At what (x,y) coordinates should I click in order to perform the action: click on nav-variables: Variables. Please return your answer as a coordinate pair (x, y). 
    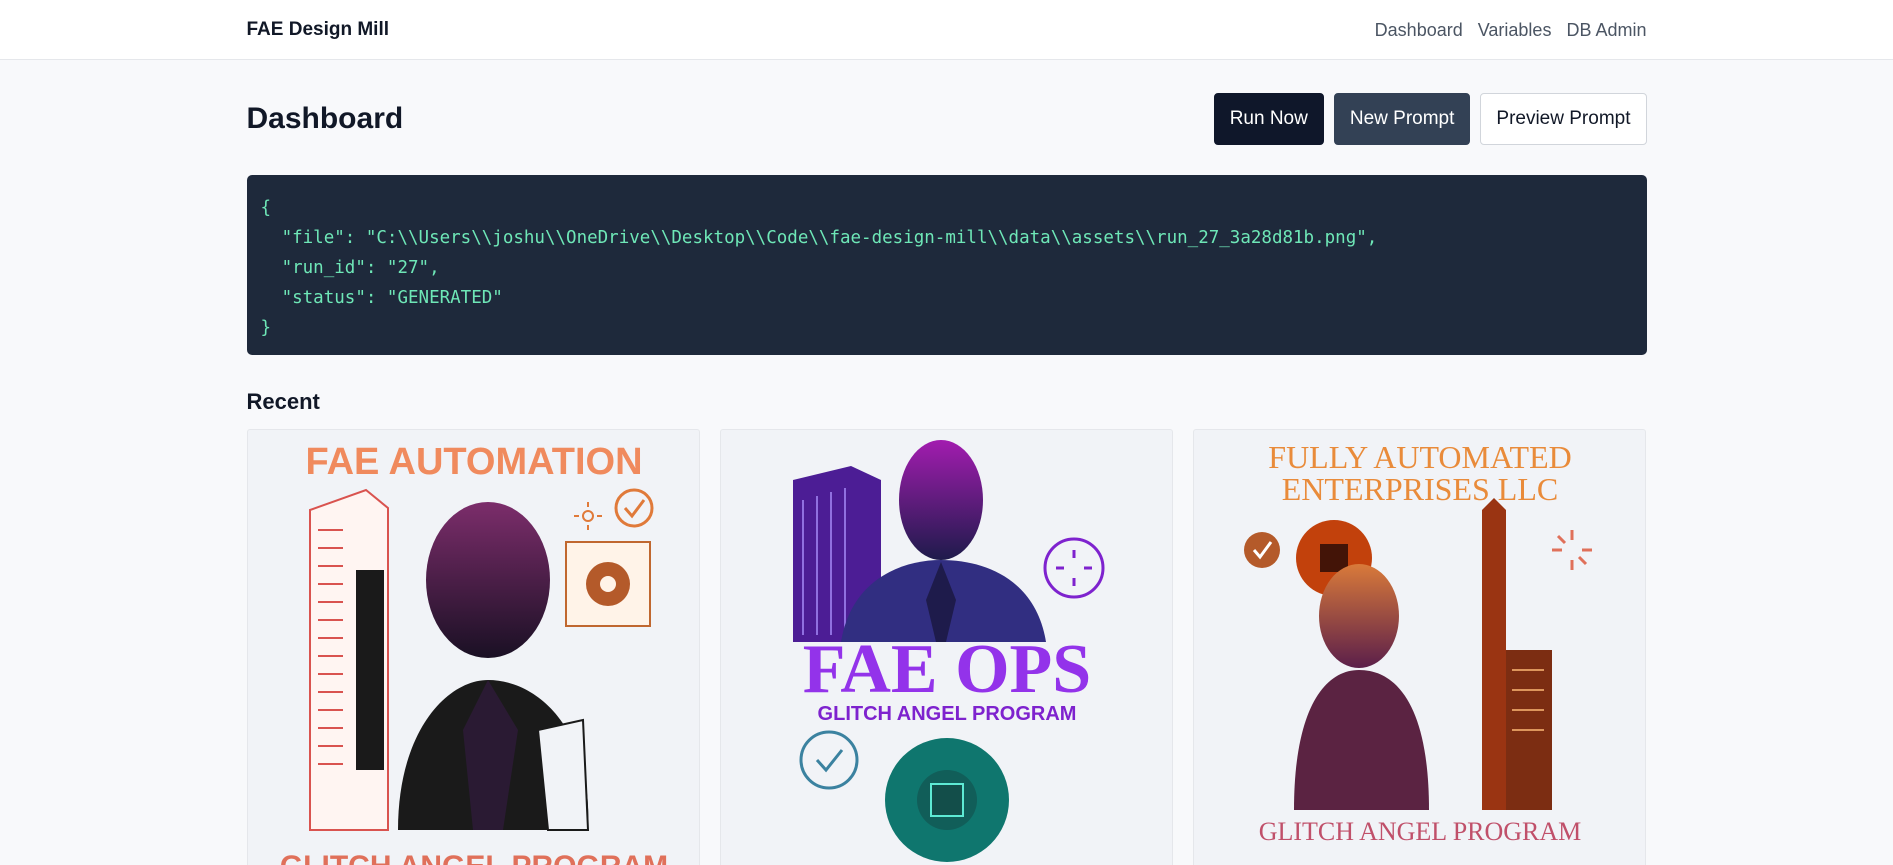
    Looking at the image, I should click on (1515, 30).